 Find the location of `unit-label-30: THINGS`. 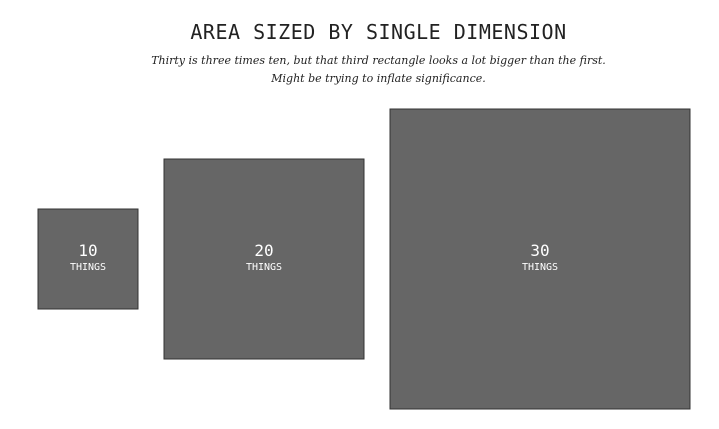

unit-label-30: THINGS is located at coordinates (540, 267).